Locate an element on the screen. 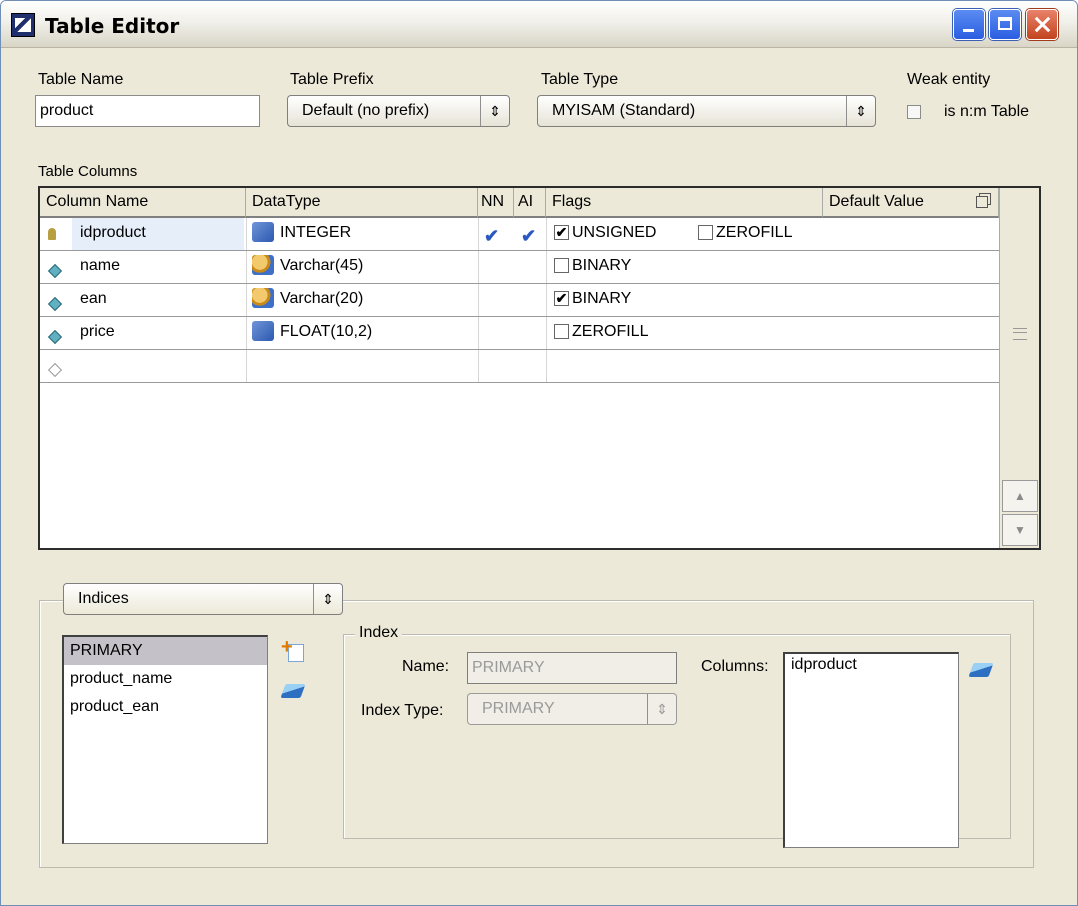 This screenshot has width=1078, height=906. header-datatype: DataType is located at coordinates (362, 203).